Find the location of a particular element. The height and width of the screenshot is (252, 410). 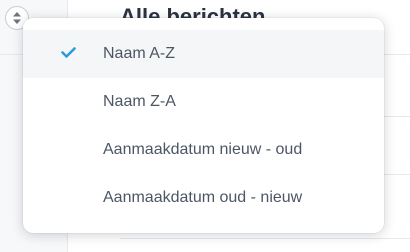

sort-option-label: Naam Z-A is located at coordinates (139, 101).